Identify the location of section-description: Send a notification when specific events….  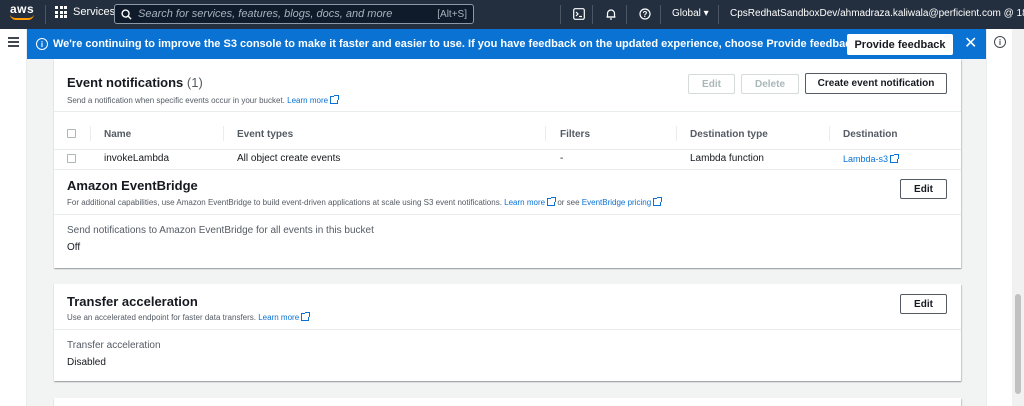
(203, 100).